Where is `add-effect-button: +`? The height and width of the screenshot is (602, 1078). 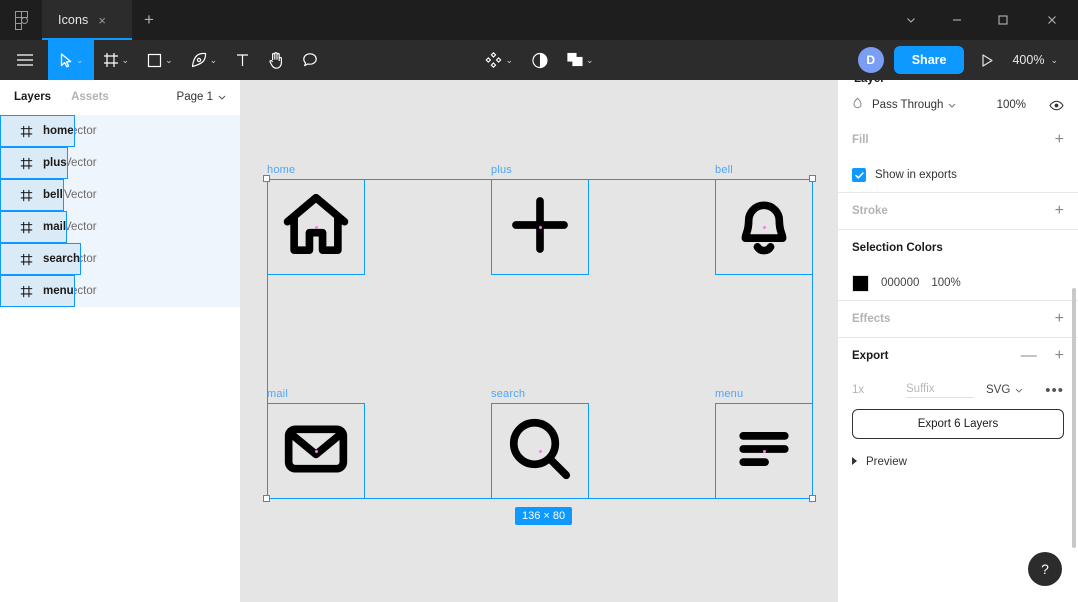
add-effect-button: + is located at coordinates (1059, 319).